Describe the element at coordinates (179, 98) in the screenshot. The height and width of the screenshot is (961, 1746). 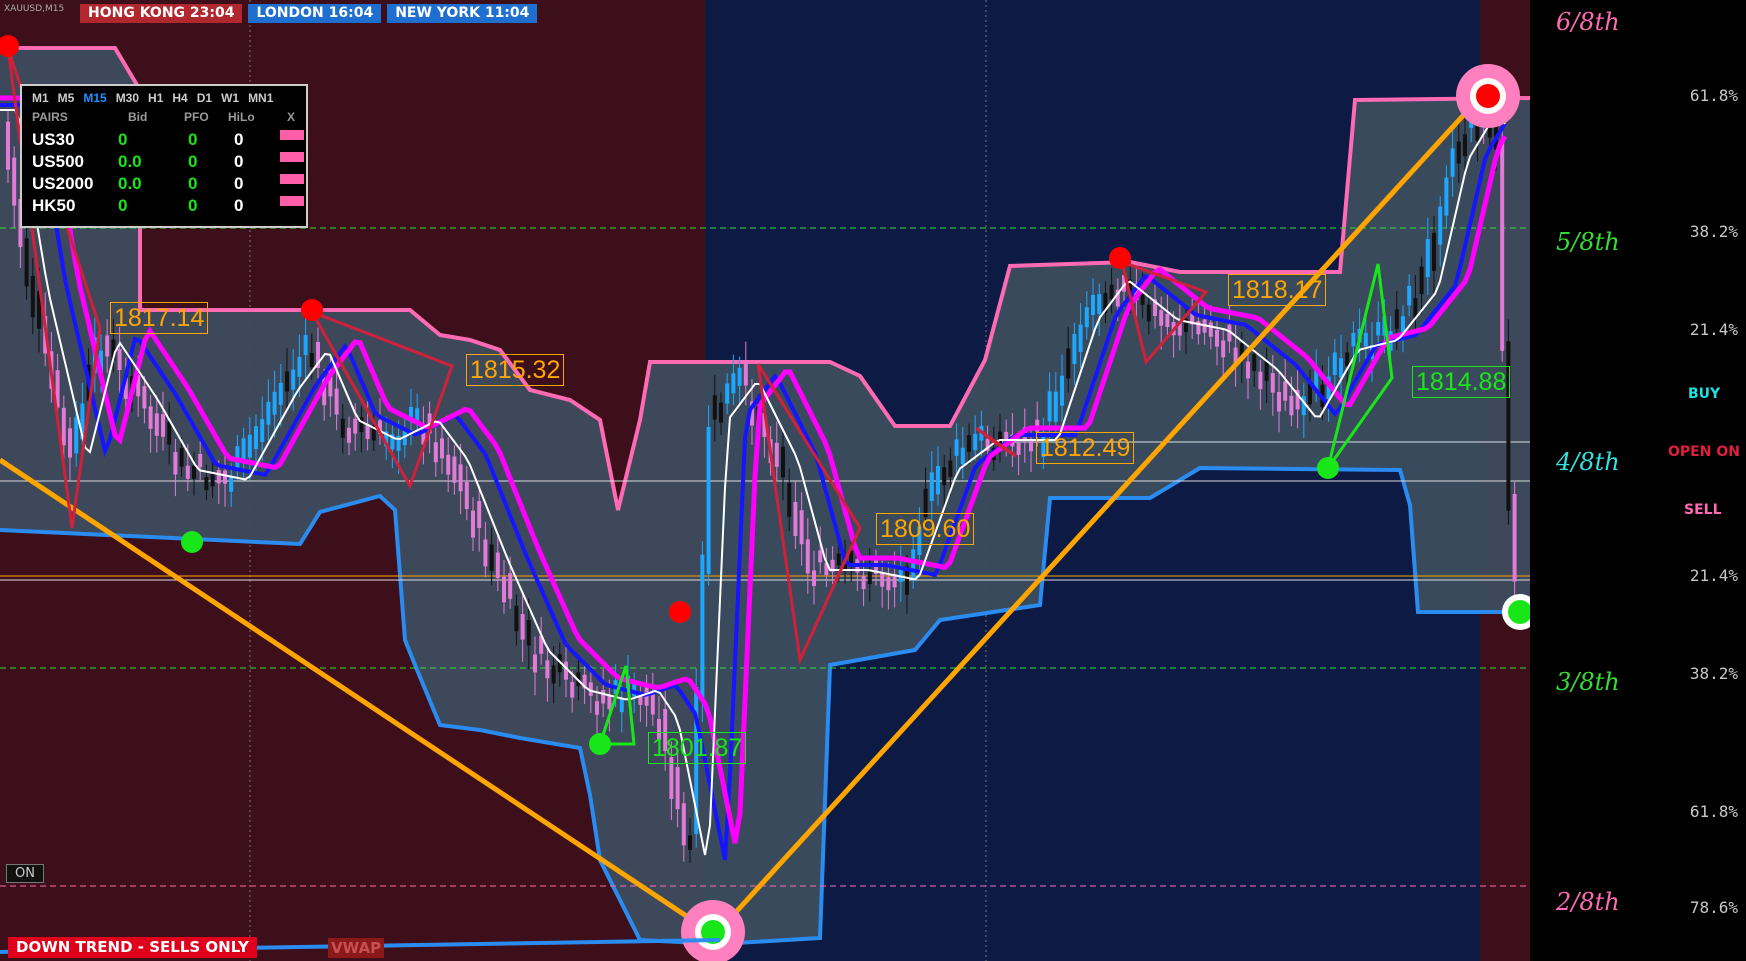
I see `tf-h4: H4` at that location.